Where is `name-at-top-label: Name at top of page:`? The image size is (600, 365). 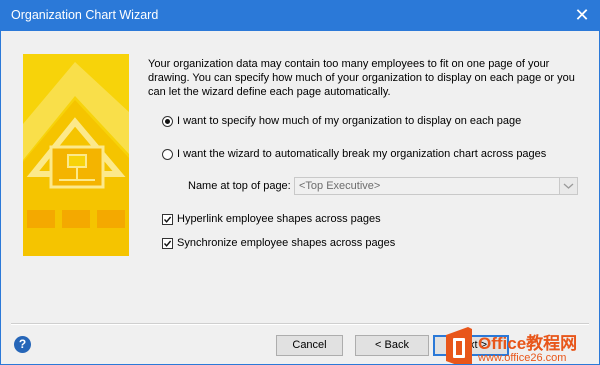
name-at-top-label: Name at top of page: is located at coordinates (239, 186).